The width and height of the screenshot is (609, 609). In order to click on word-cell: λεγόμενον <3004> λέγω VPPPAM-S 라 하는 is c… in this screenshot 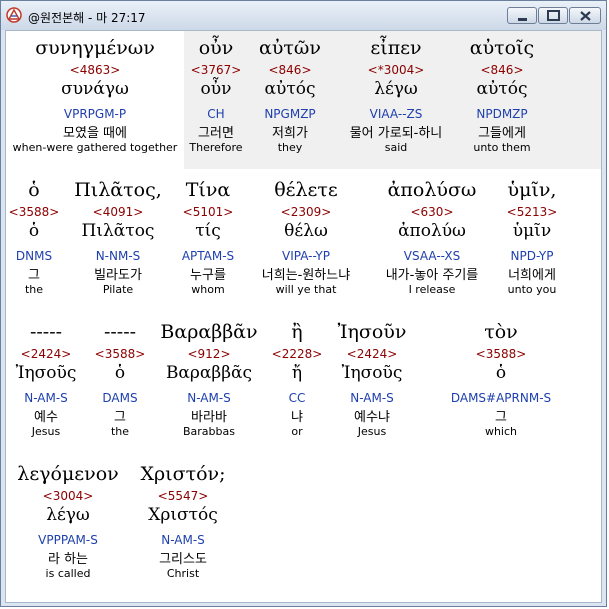, I will do `click(68, 521)`.